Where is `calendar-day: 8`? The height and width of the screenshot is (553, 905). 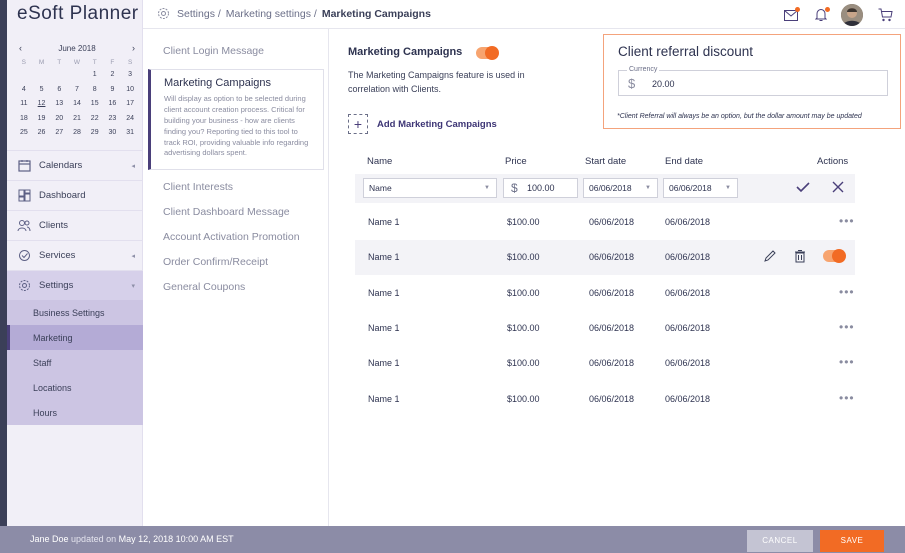 calendar-day: 8 is located at coordinates (95, 90).